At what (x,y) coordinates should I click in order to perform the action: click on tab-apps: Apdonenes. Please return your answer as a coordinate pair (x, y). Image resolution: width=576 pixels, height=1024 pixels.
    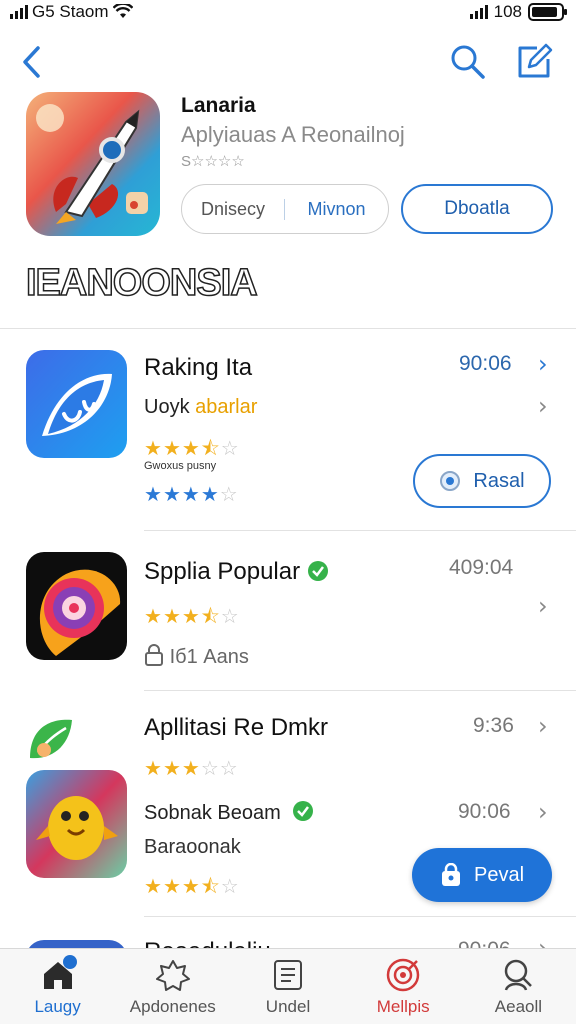
    Looking at the image, I should click on (172, 986).